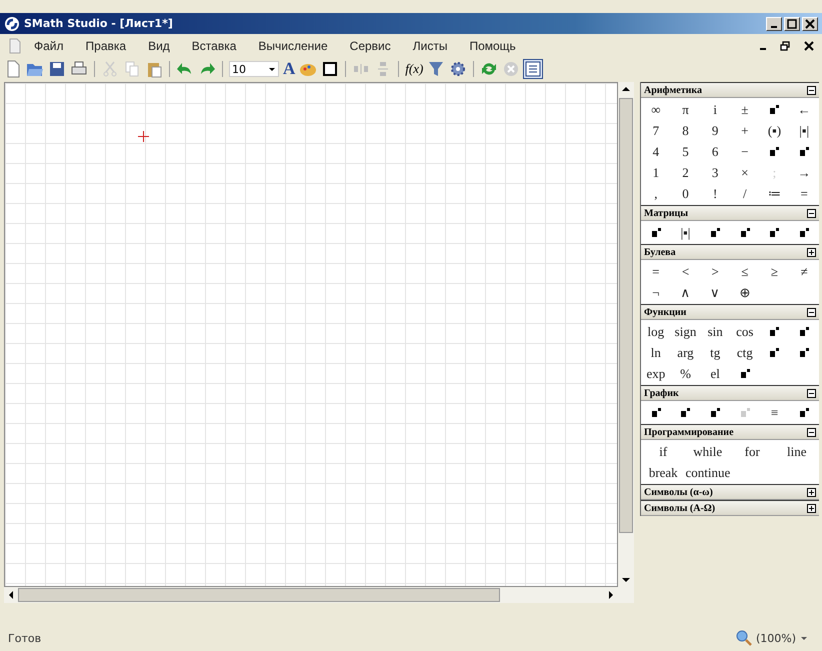  I want to click on symbol-button: 6, so click(715, 151).